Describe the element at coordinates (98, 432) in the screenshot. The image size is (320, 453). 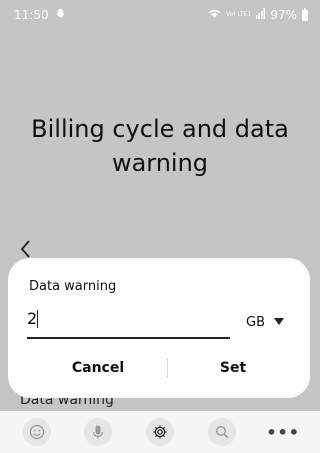
I see `microphone-icon` at that location.